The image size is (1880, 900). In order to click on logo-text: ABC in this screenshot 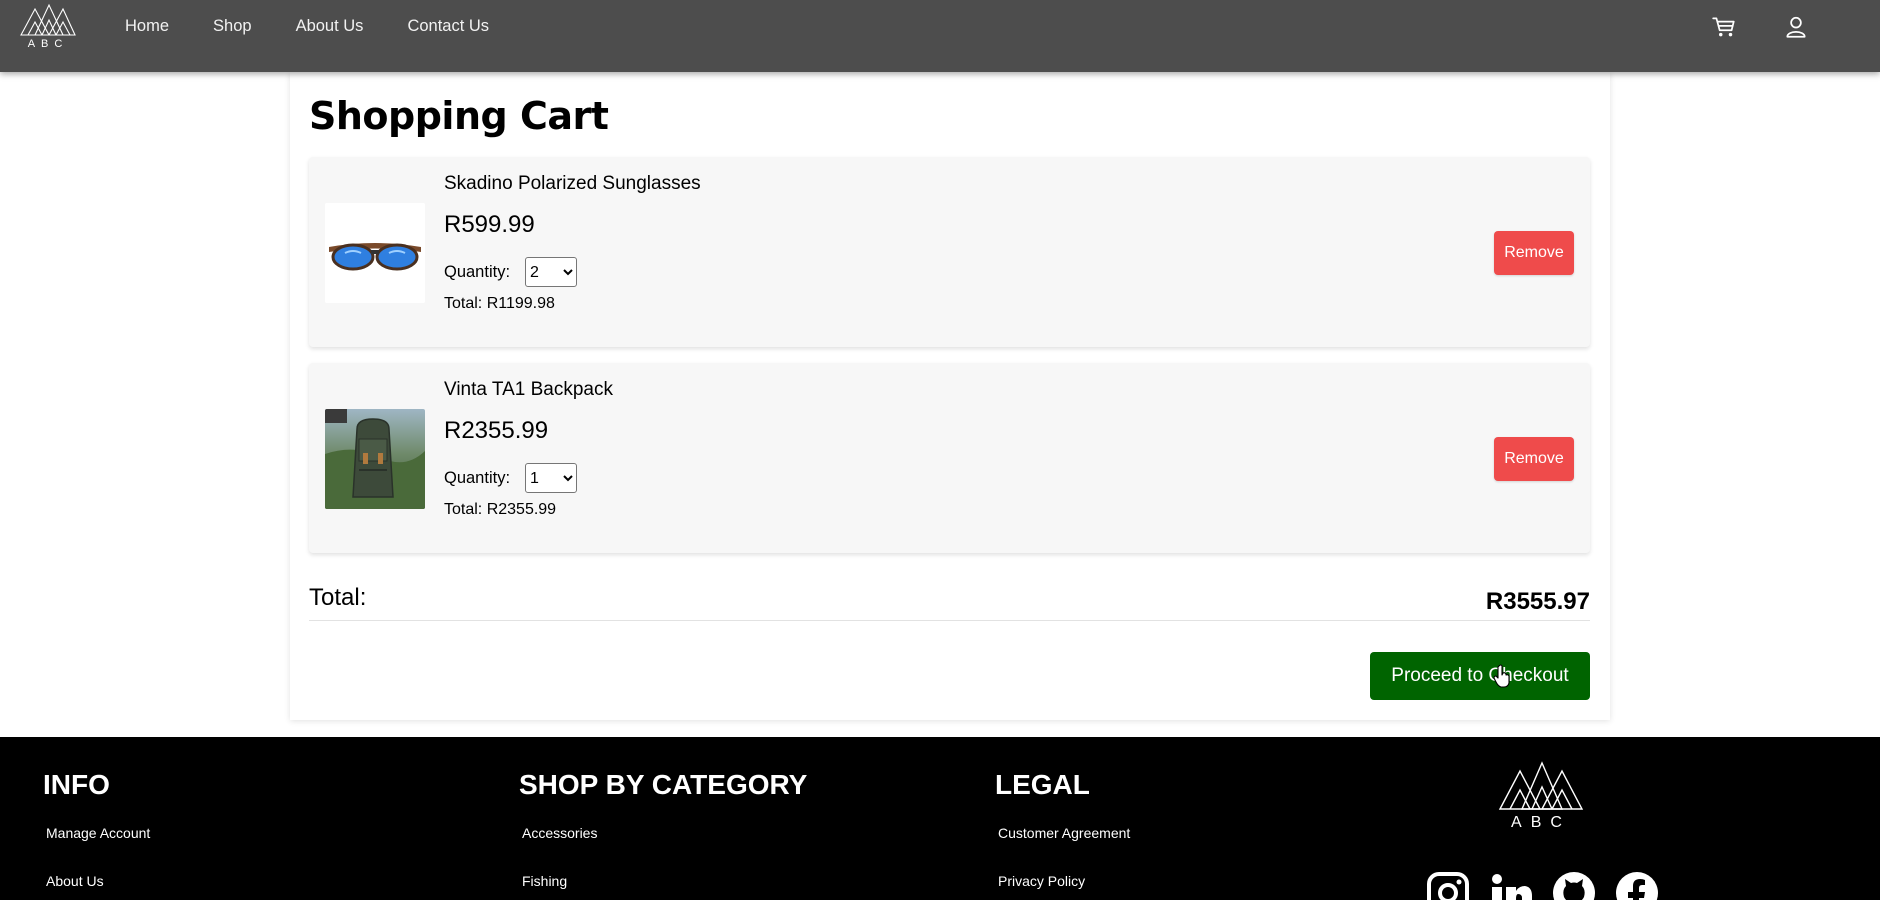, I will do `click(48, 43)`.